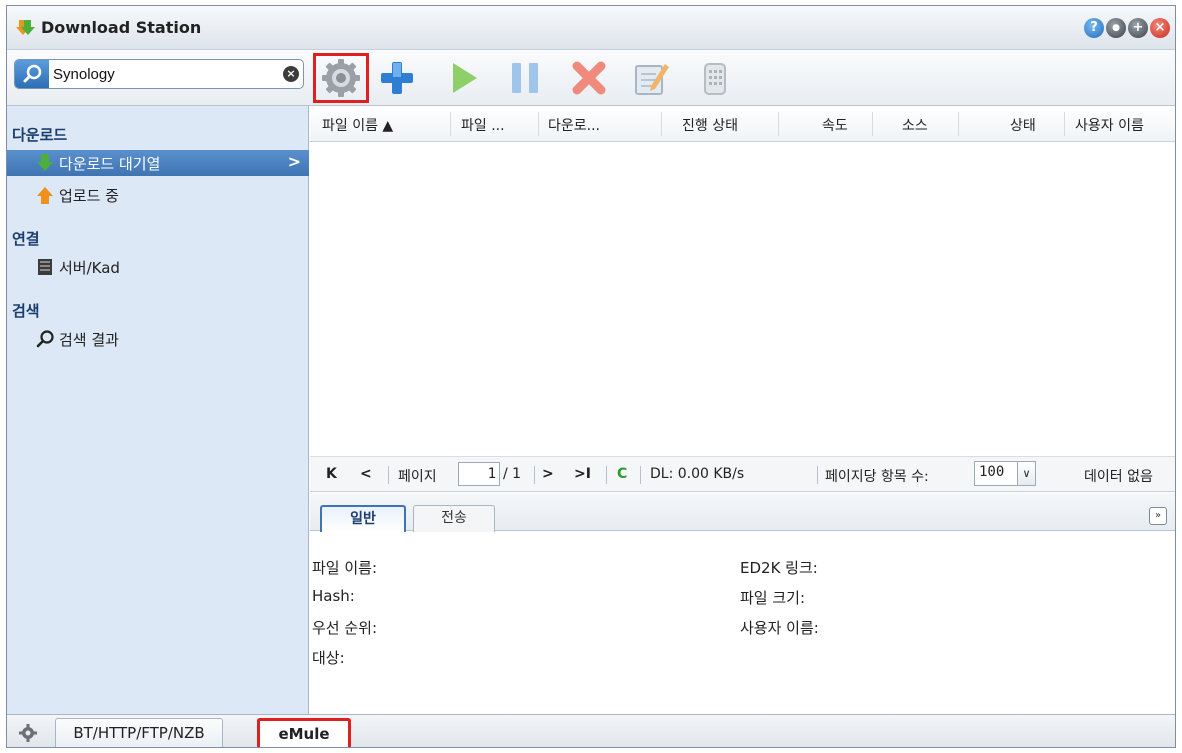  I want to click on minimize-button: ●, so click(1116, 28).